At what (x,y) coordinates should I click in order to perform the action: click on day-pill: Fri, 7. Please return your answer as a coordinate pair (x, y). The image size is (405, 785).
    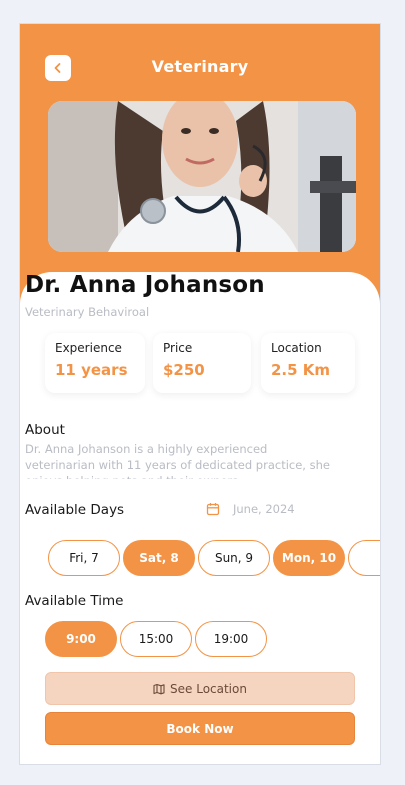
    Looking at the image, I should click on (84, 558).